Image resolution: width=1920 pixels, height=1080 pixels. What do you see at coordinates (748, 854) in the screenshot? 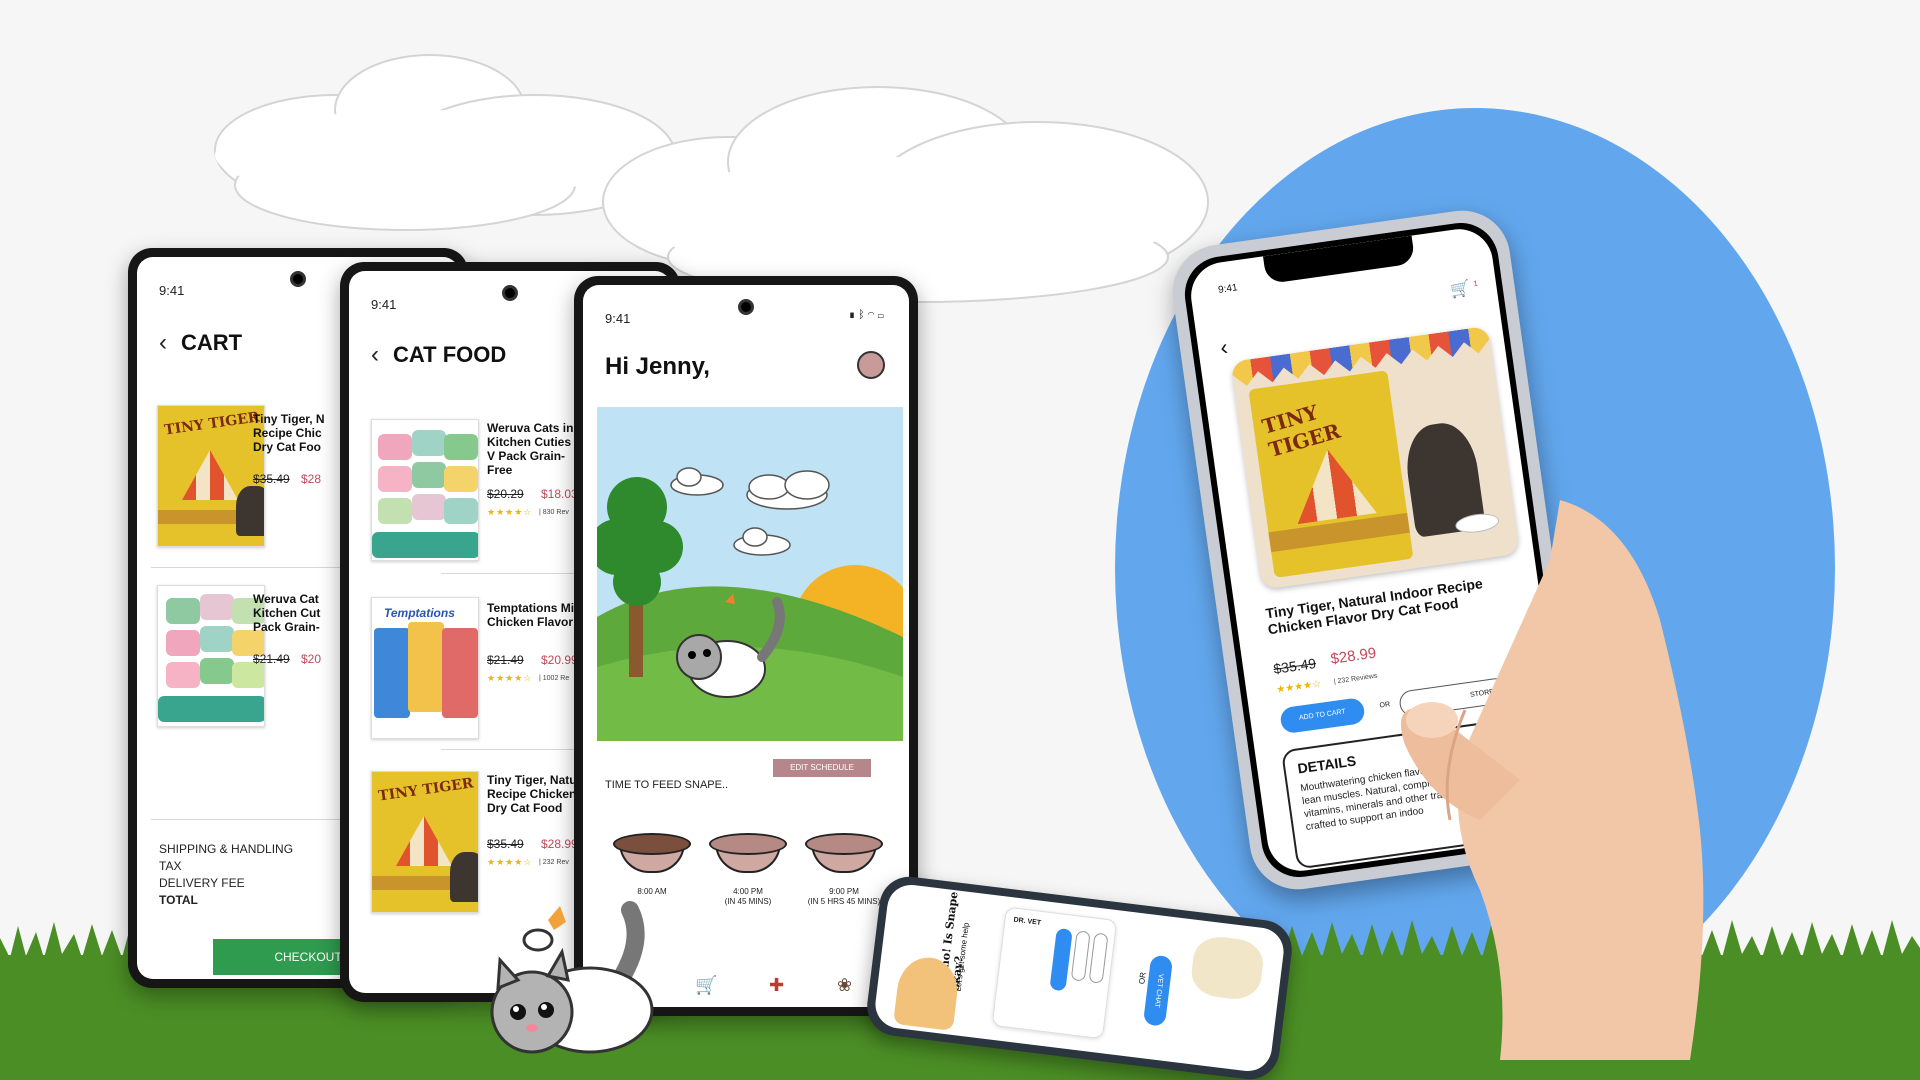
I see `bowl-2-empty` at bounding box center [748, 854].